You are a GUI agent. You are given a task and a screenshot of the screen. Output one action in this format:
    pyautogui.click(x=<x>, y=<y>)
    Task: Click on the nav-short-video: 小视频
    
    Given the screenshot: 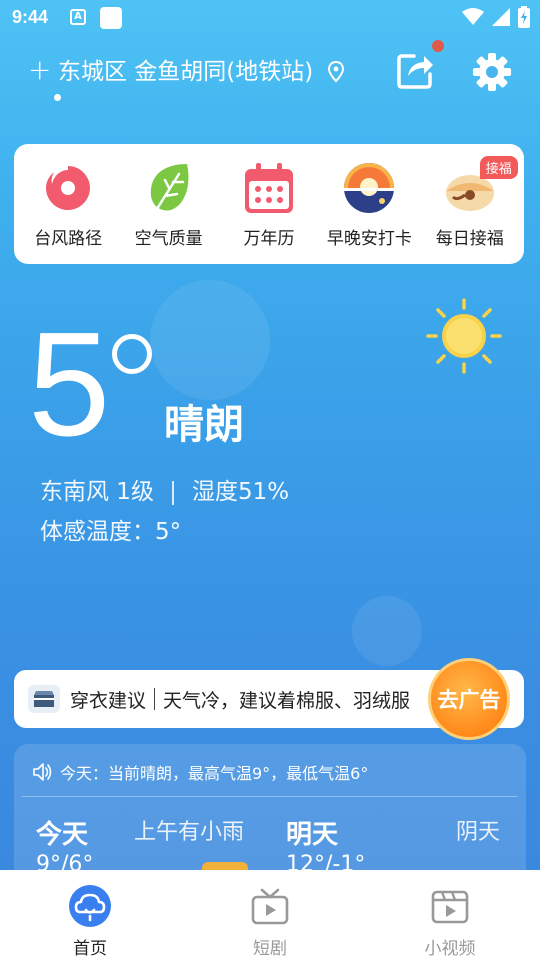 What is the action you would take?
    pyautogui.click(x=450, y=915)
    